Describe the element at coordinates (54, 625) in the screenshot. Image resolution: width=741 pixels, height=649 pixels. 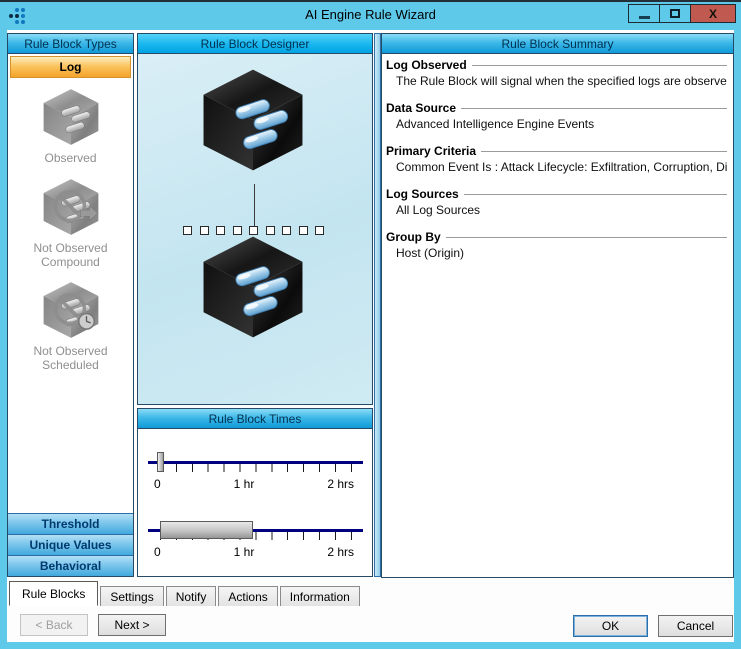
I see `back-button: < Back` at that location.